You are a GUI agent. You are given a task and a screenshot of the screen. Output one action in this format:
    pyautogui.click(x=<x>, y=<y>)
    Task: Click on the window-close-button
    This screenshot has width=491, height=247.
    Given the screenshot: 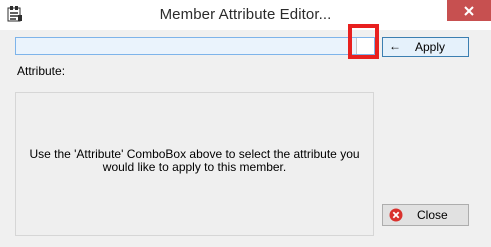 What is the action you would take?
    pyautogui.click(x=469, y=10)
    